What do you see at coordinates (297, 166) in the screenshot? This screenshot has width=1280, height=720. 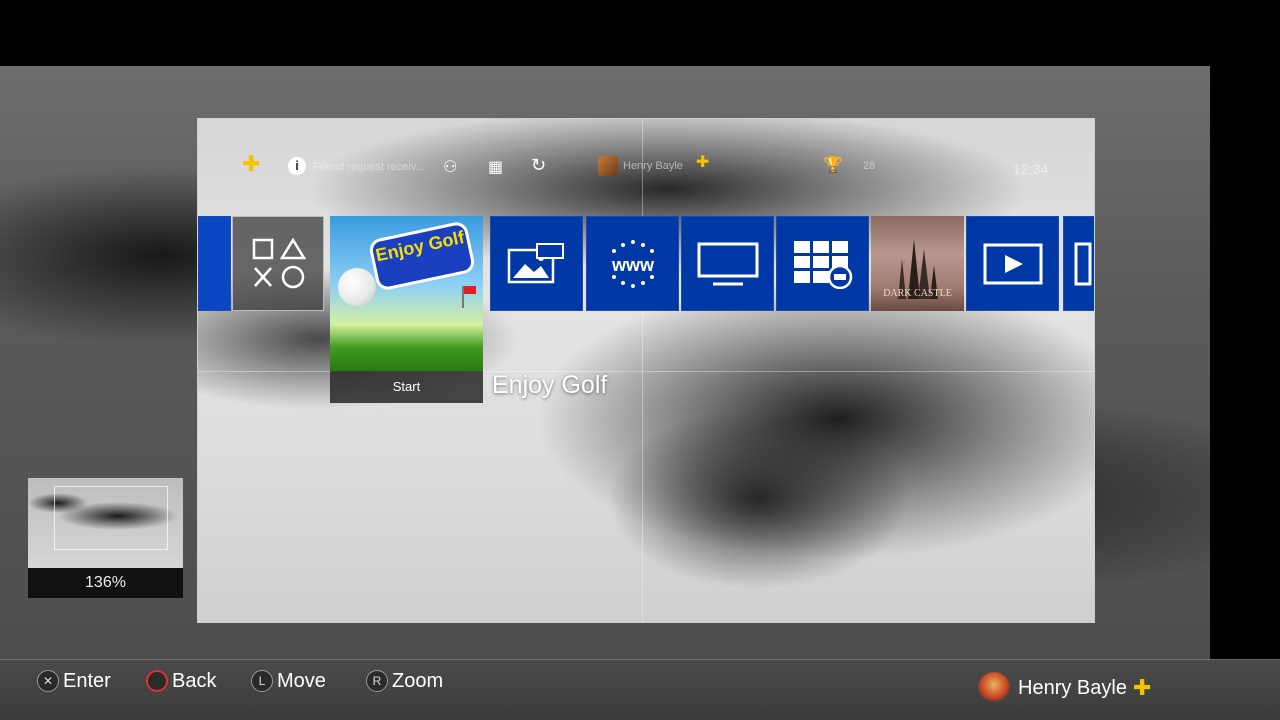 I see `info-icon: i` at bounding box center [297, 166].